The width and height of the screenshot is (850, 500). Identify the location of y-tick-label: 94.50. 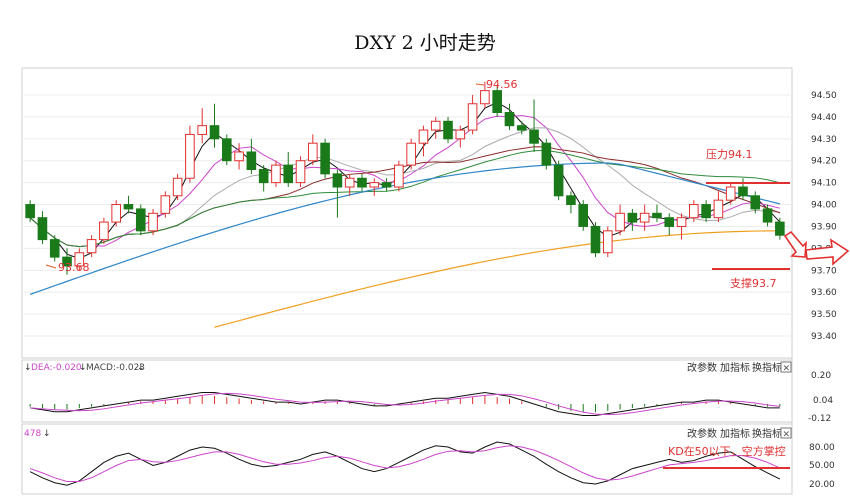
(824, 96).